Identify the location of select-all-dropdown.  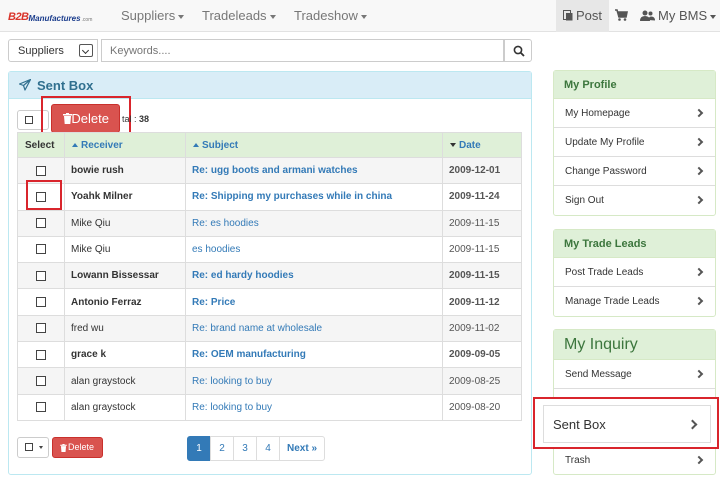
(33, 120).